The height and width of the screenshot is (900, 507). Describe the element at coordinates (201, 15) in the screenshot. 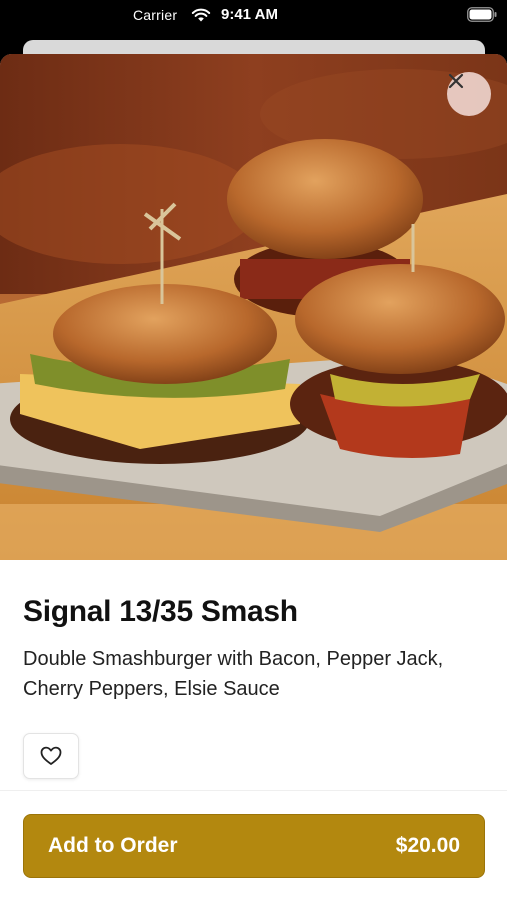

I see `wifi-icon` at that location.